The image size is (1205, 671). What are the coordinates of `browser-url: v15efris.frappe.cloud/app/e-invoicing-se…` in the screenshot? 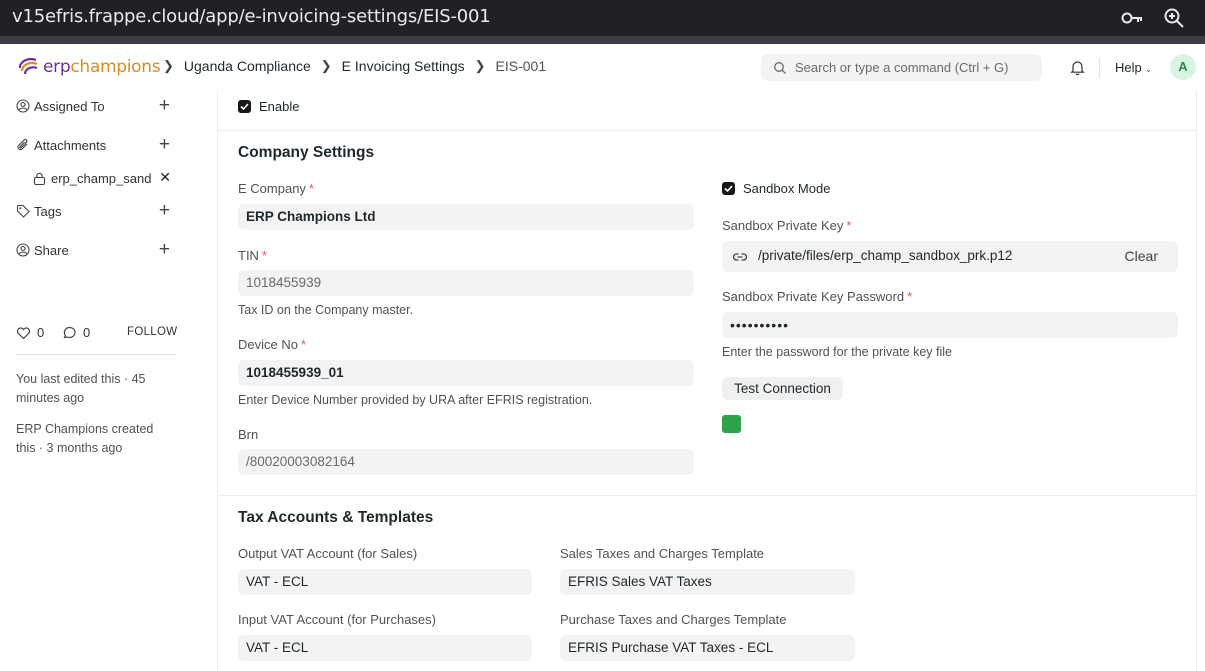 It's located at (251, 17).